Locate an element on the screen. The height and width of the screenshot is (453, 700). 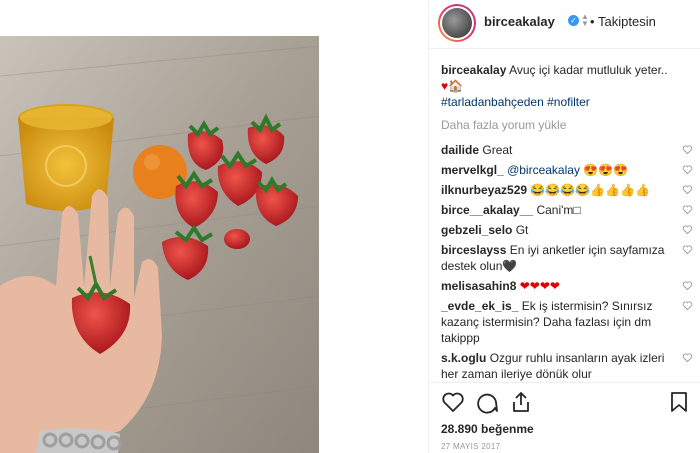
avatar-frame is located at coordinates (457, 23).